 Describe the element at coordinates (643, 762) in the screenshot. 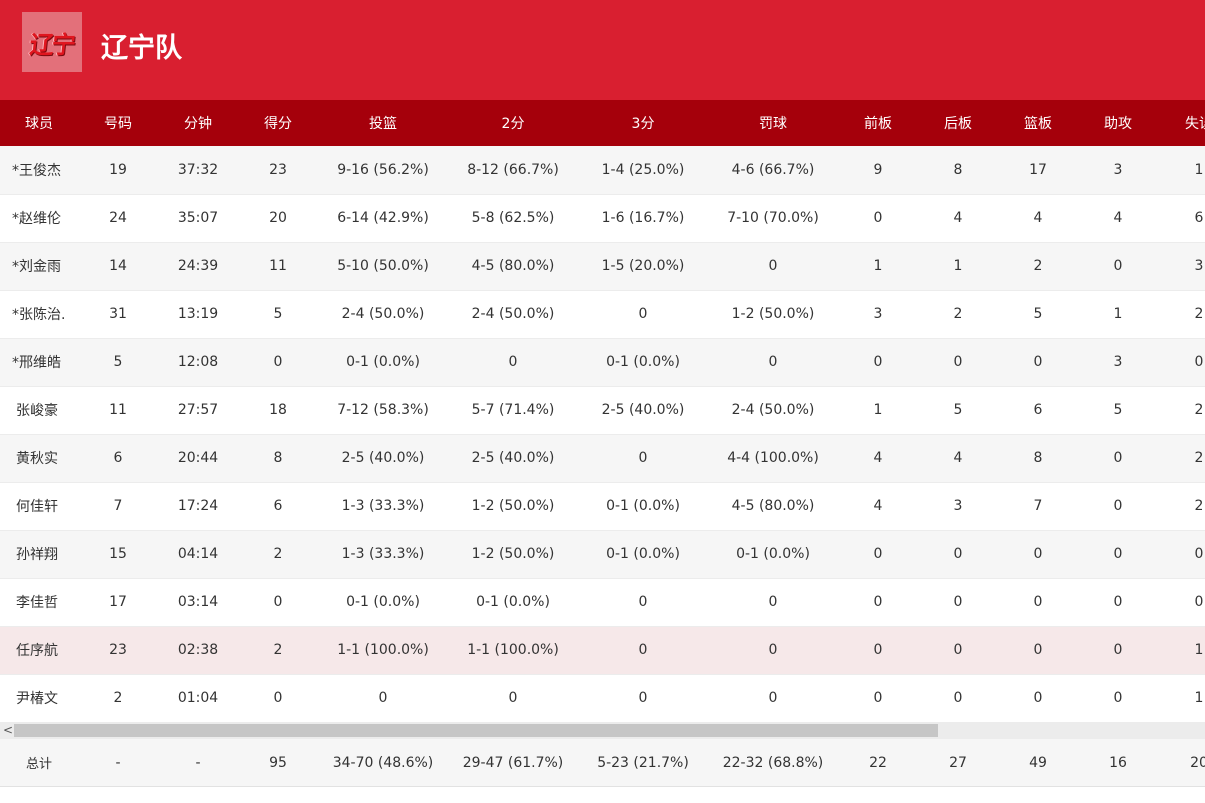

I see `totals-cell: 5-23 (21.7%)` at that location.